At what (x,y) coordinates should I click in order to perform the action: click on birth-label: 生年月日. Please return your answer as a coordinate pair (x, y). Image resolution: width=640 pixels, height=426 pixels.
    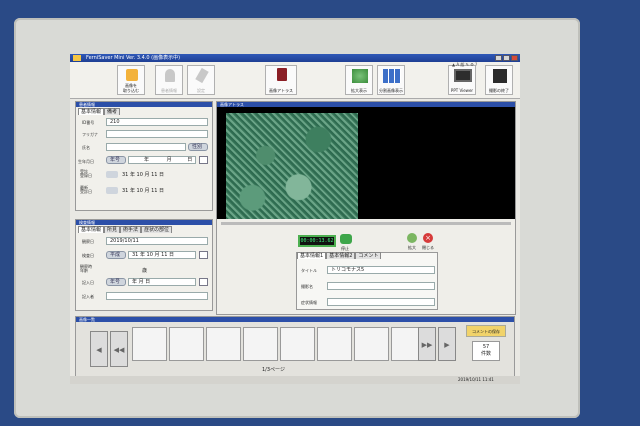
    Looking at the image, I should click on (86, 161).